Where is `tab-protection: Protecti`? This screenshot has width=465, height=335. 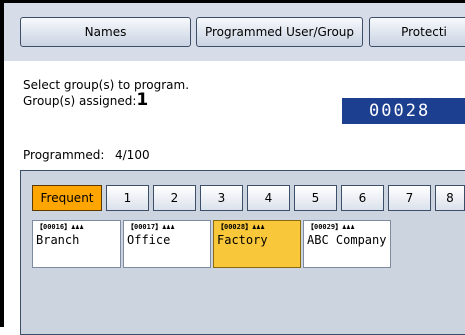 tab-protection: Protecti is located at coordinates (417, 32).